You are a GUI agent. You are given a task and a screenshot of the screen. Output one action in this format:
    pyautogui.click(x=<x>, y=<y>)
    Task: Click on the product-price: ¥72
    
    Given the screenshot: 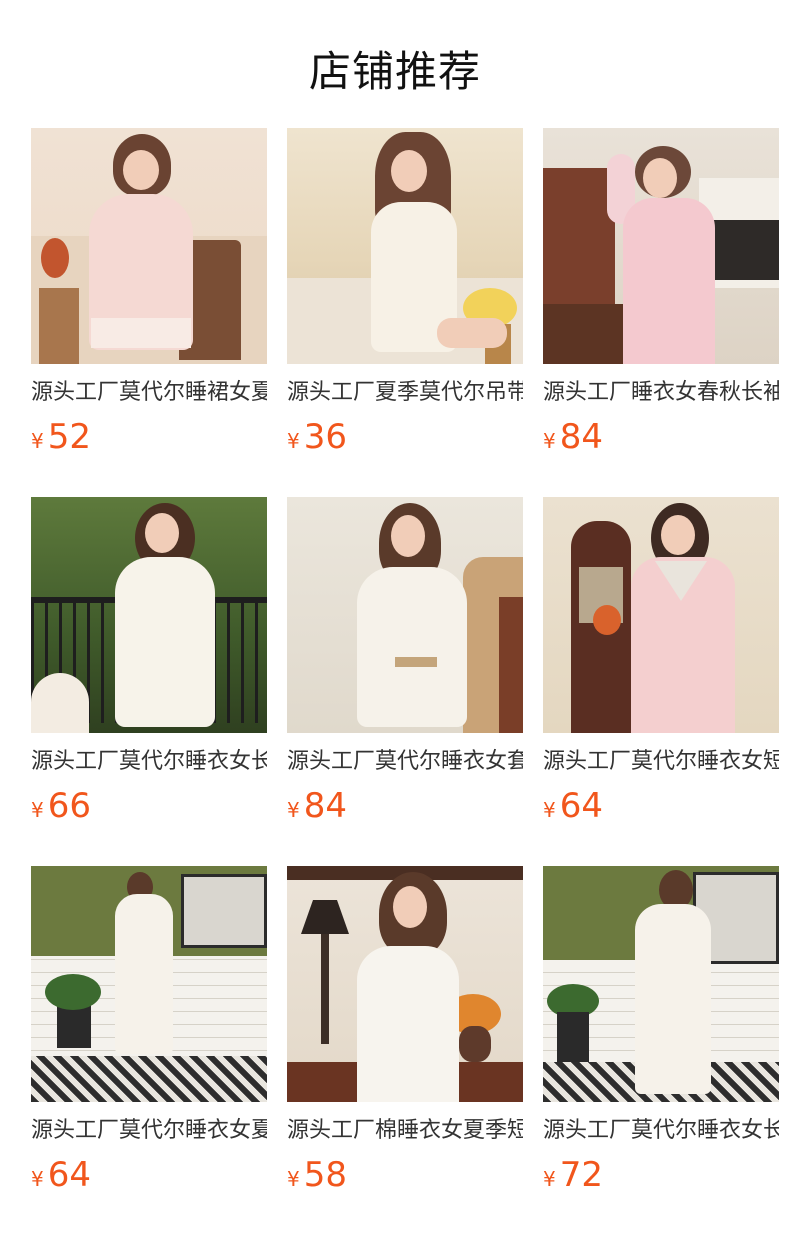 What is the action you would take?
    pyautogui.click(x=573, y=1175)
    